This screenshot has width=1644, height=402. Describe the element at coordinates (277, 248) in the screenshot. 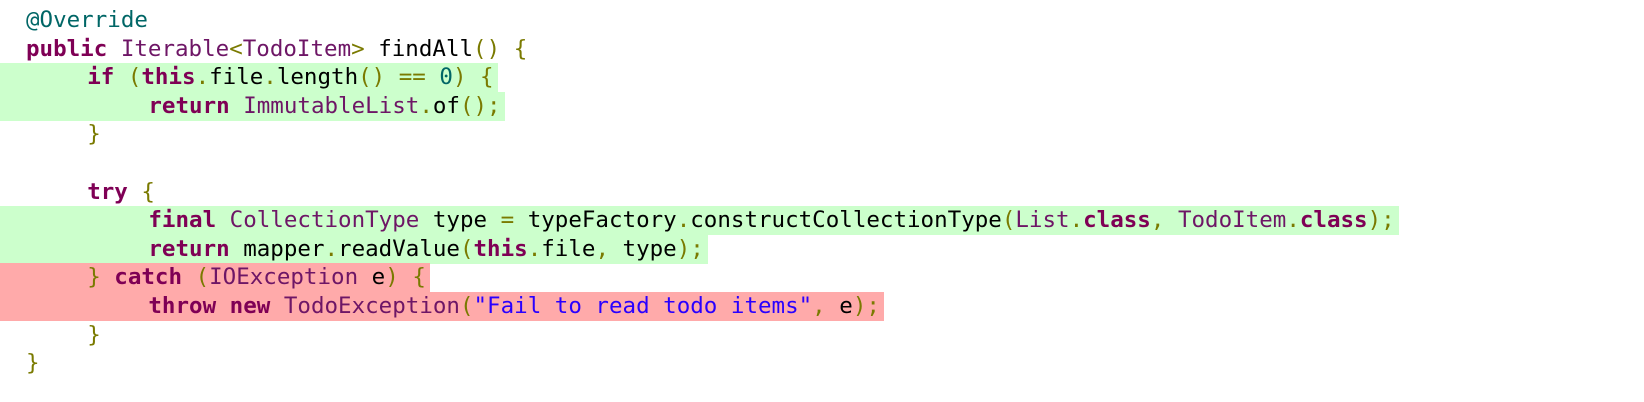

I see `code-token: mapper` at that location.